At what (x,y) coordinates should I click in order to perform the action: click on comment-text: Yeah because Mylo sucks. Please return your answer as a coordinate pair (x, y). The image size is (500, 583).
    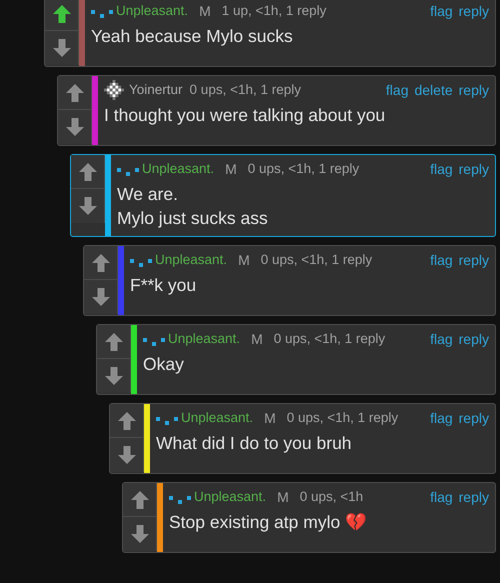
    Looking at the image, I should click on (192, 36).